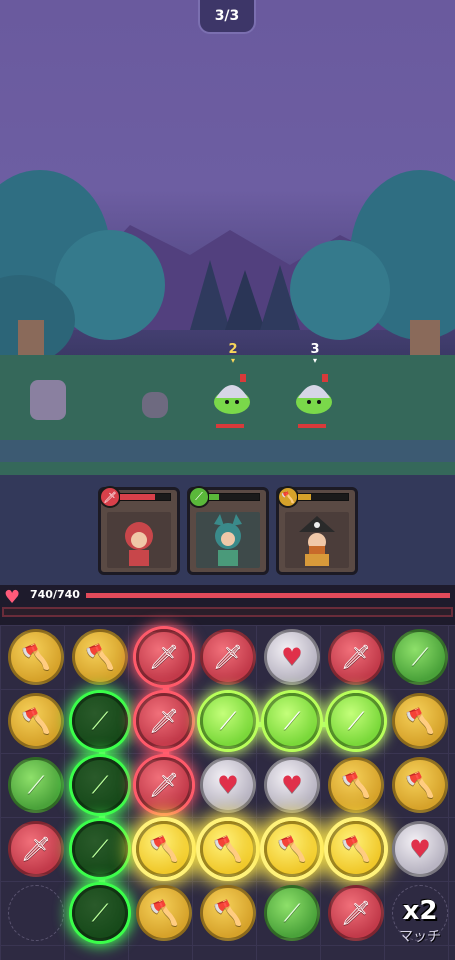  I want to click on wave-counter: 3/3, so click(227, 17).